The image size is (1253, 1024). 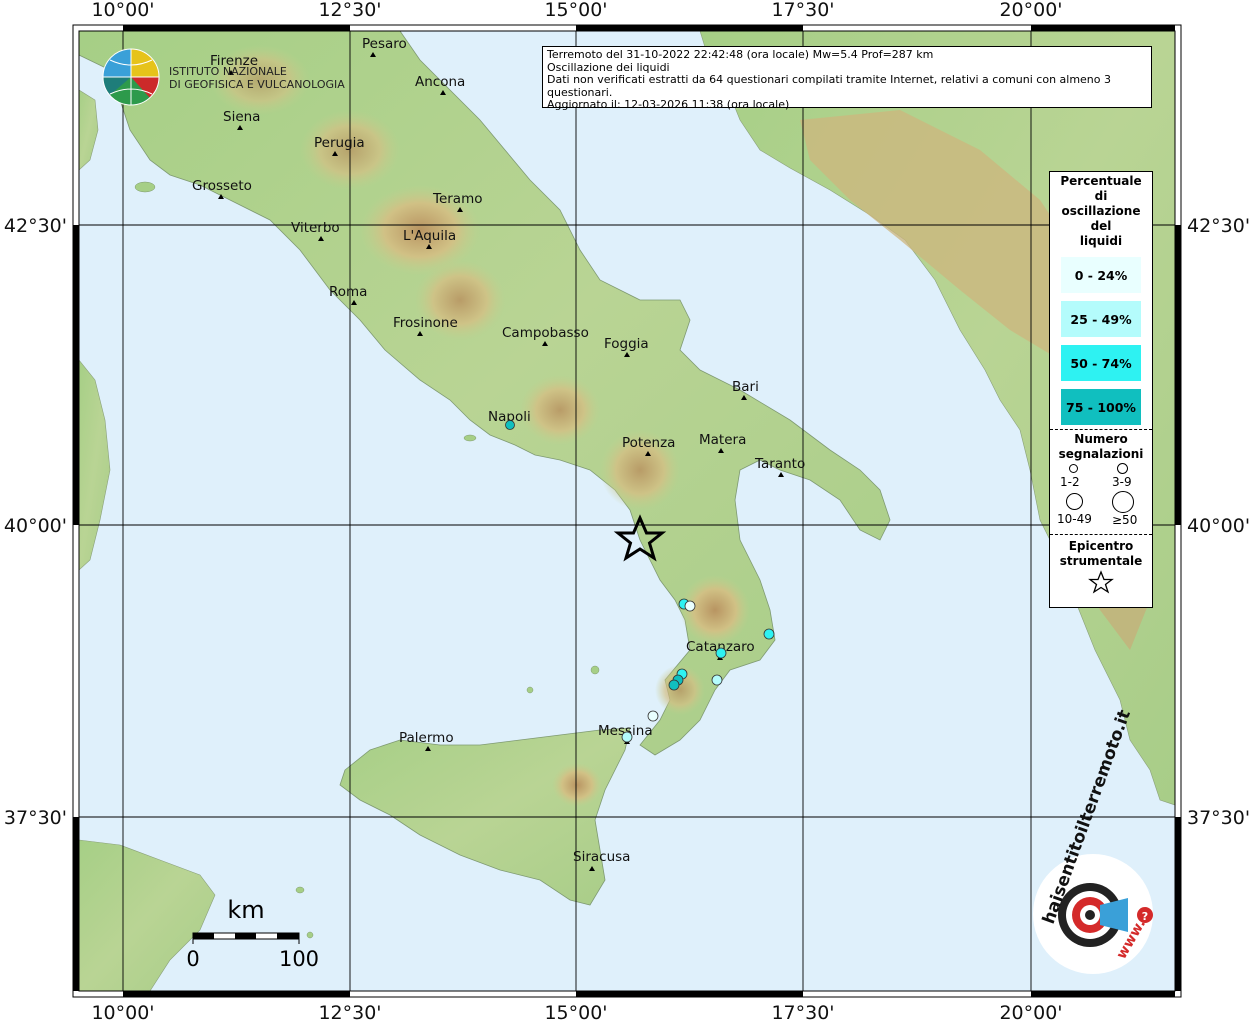 What do you see at coordinates (1101, 553) in the screenshot?
I see `legend-epicenter-title: Epicentro strumentale` at bounding box center [1101, 553].